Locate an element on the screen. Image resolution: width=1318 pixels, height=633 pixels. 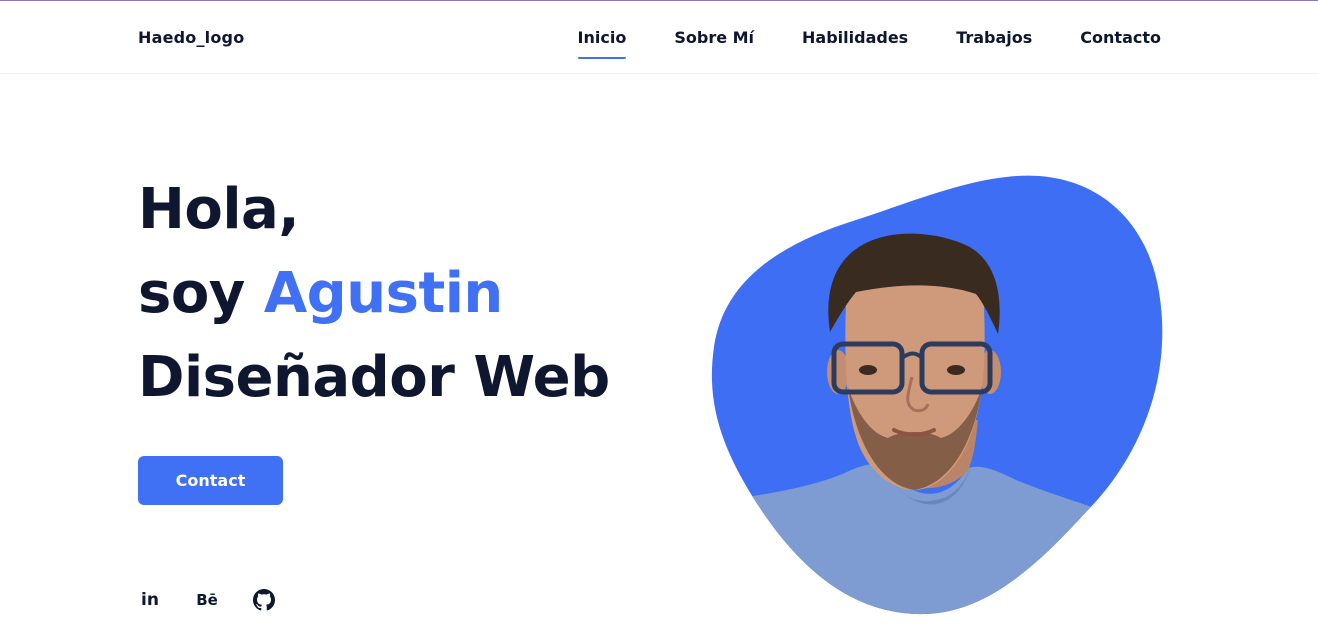
github-glyph is located at coordinates (264, 600).